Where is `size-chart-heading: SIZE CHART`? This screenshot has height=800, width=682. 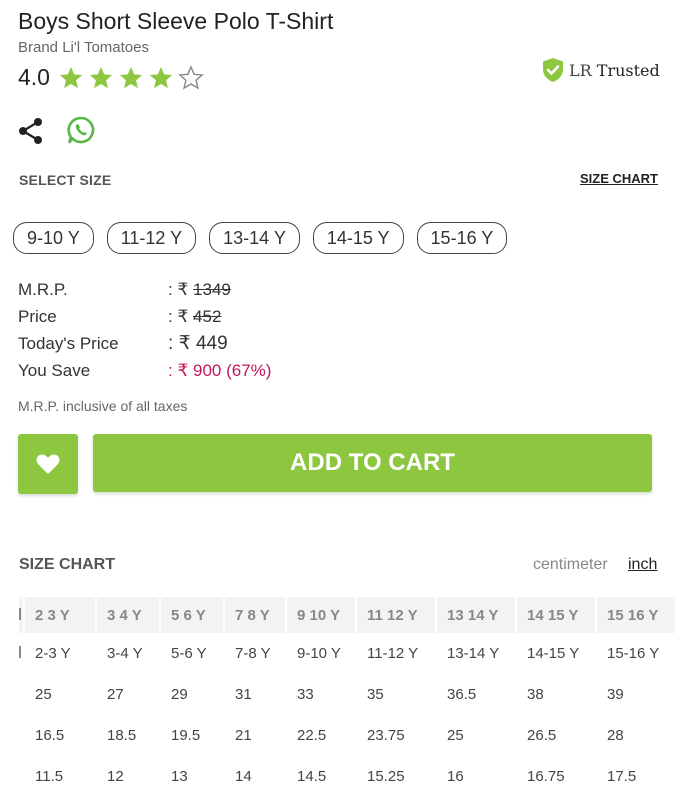 size-chart-heading: SIZE CHART is located at coordinates (67, 564).